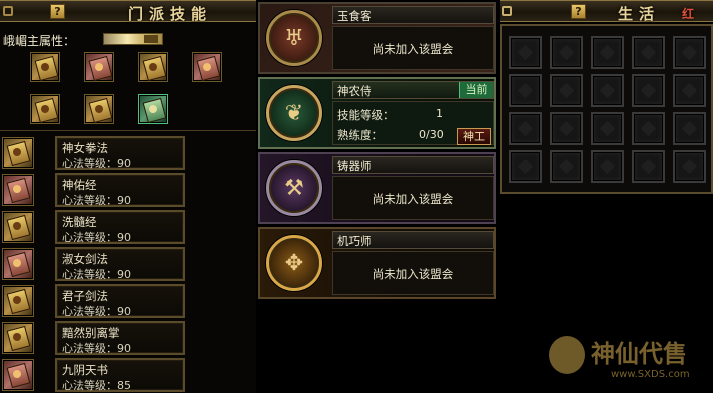  Describe the element at coordinates (170, 14) in the screenshot. I see `panel-title: 门派技能` at that location.